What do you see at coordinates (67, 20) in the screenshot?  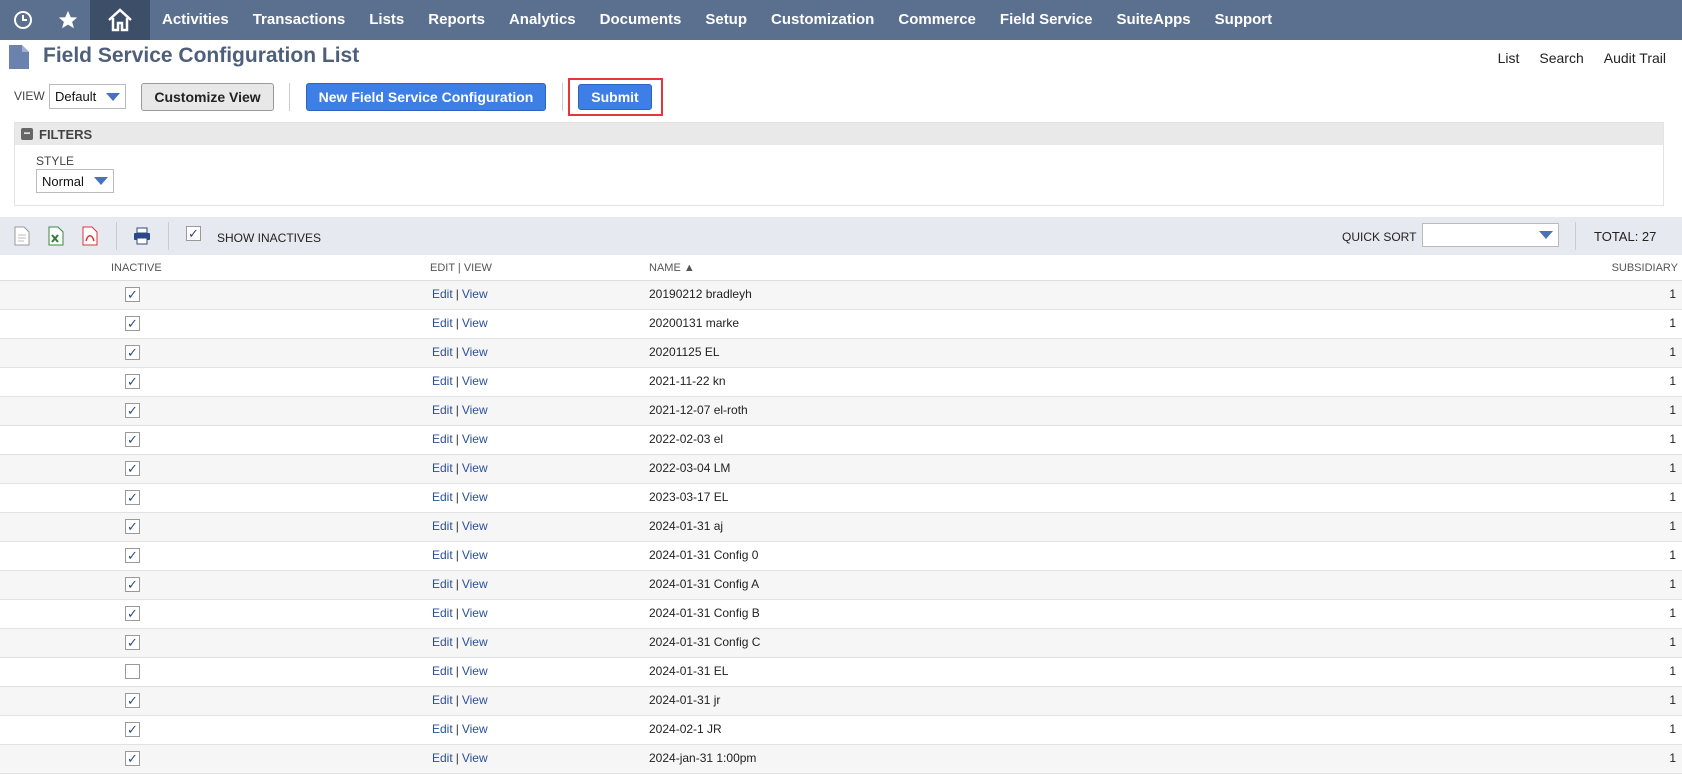 I see `favorites-star-icon` at bounding box center [67, 20].